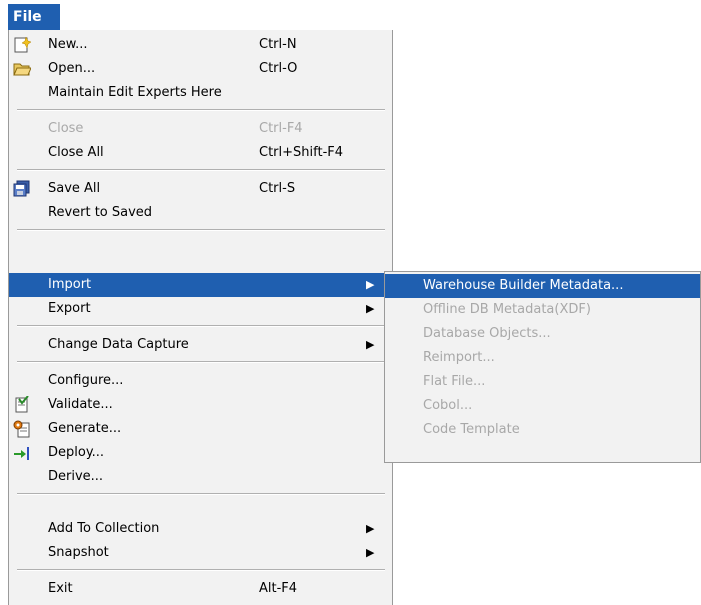  What do you see at coordinates (66, 128) in the screenshot?
I see `menu-item-label: Close` at bounding box center [66, 128].